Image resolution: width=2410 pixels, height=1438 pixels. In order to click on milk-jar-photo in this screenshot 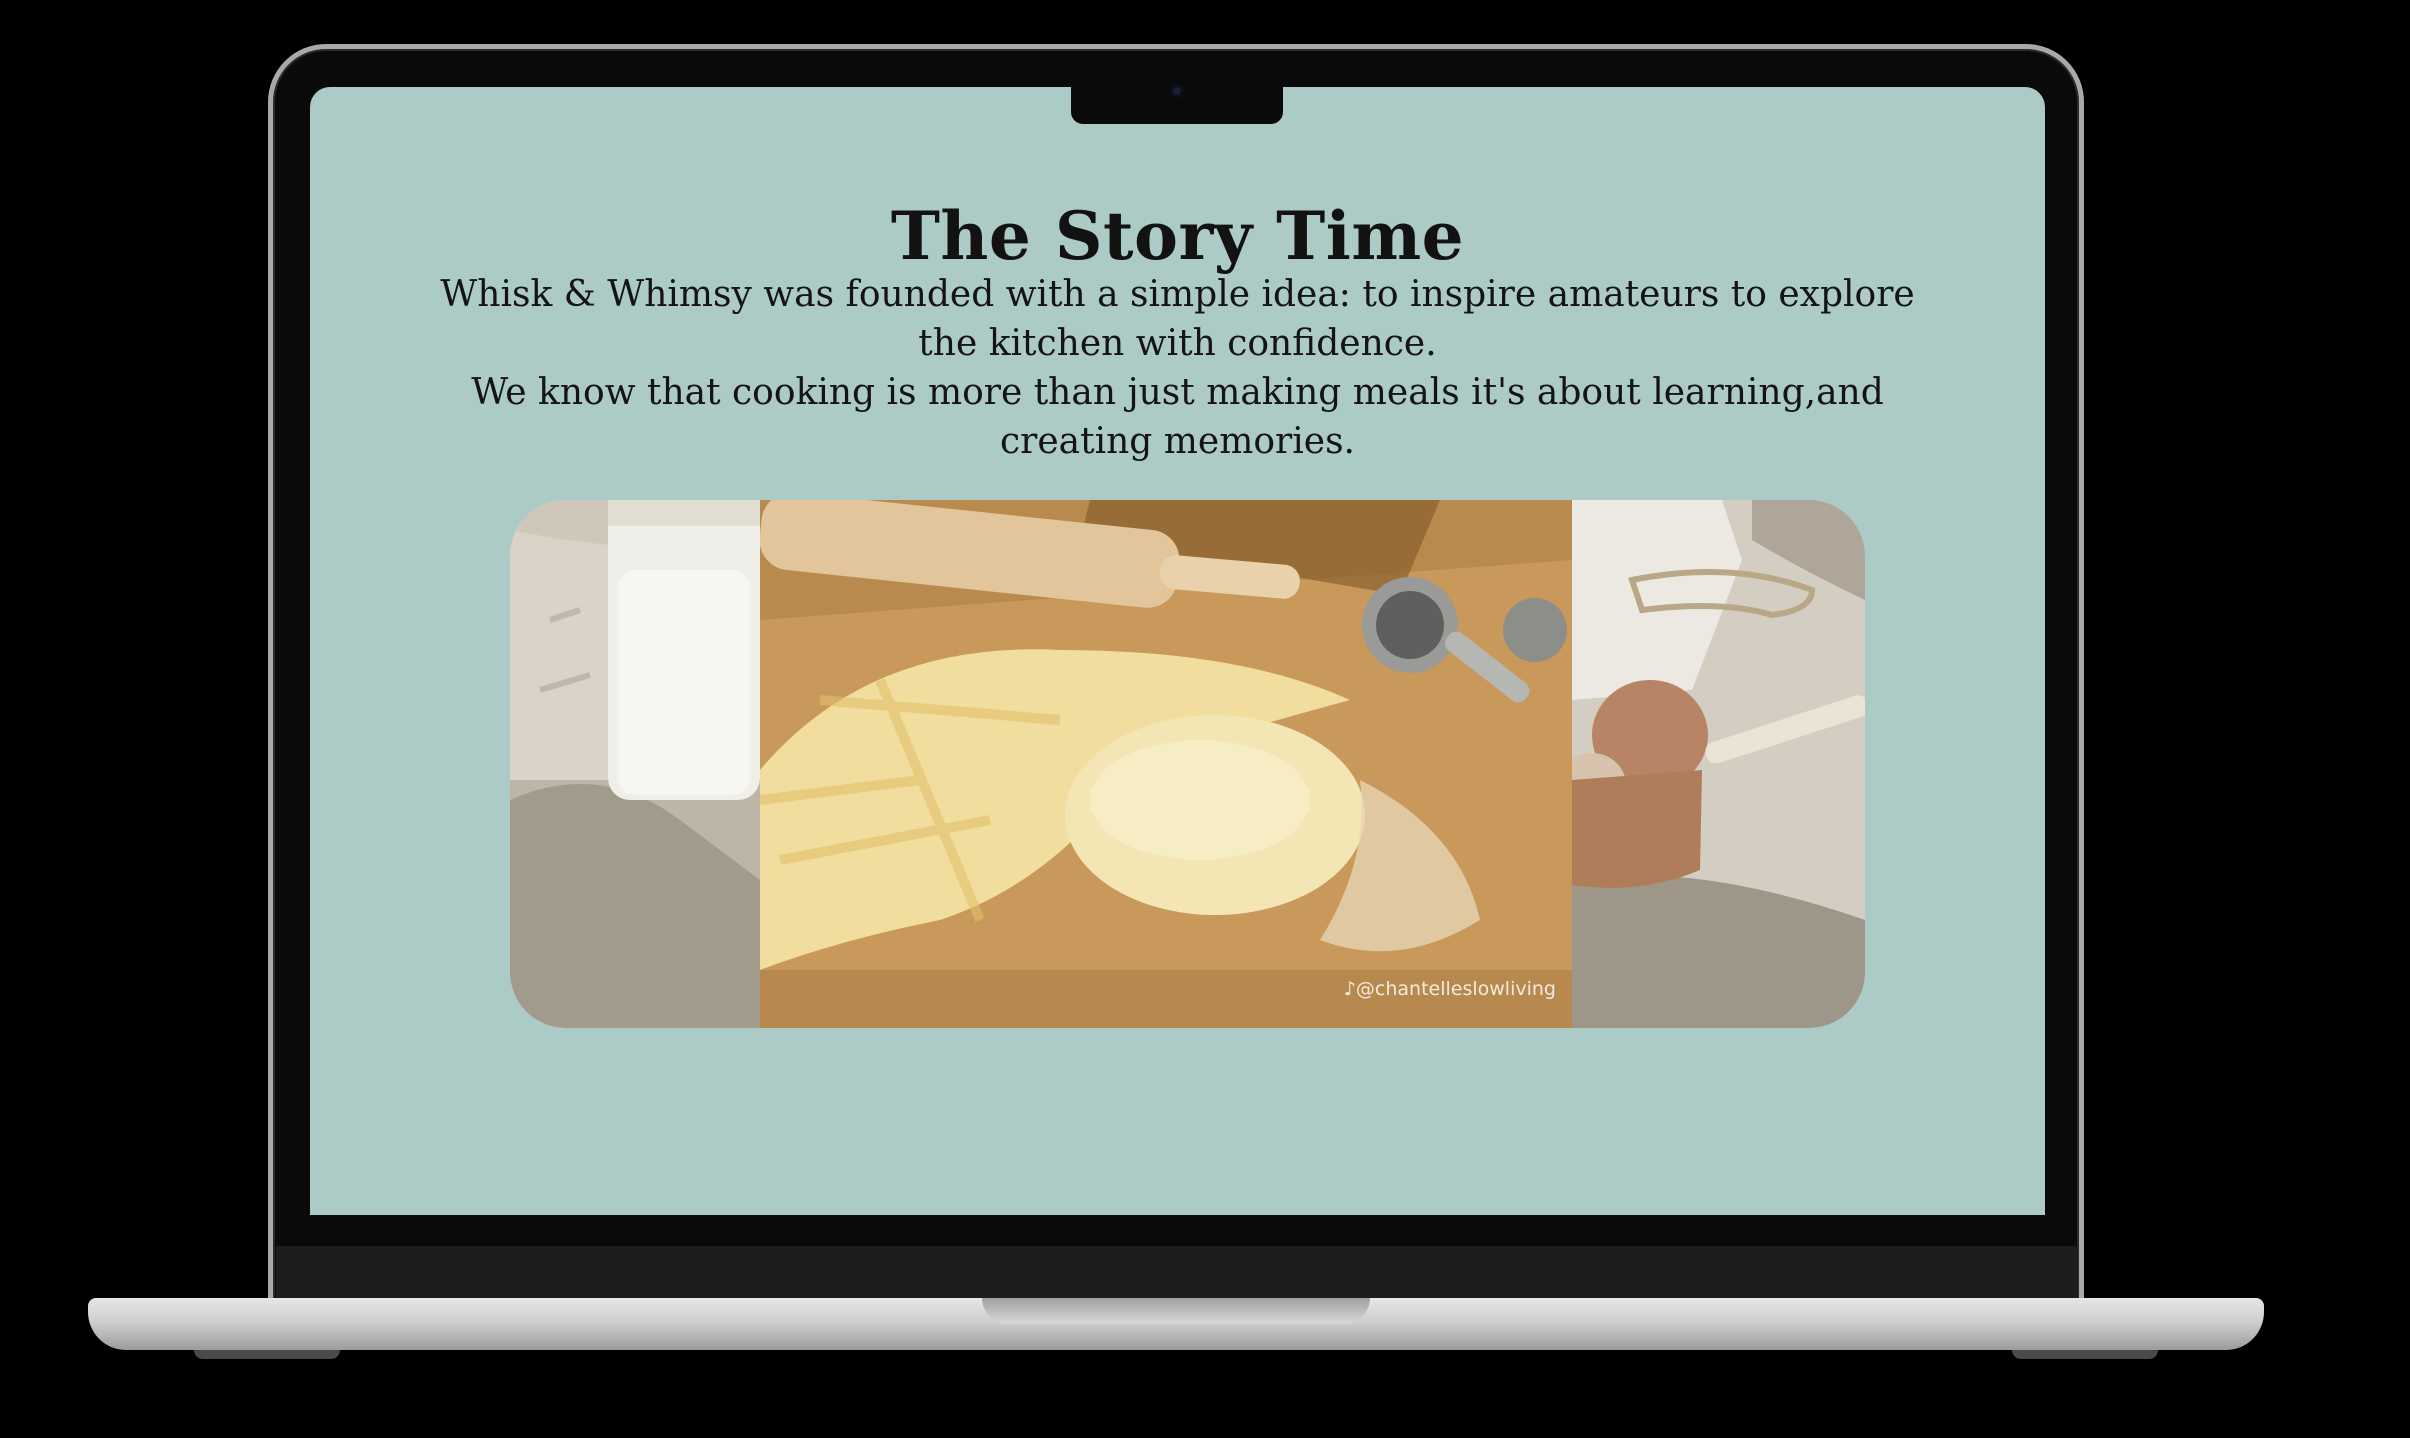, I will do `click(635, 764)`.